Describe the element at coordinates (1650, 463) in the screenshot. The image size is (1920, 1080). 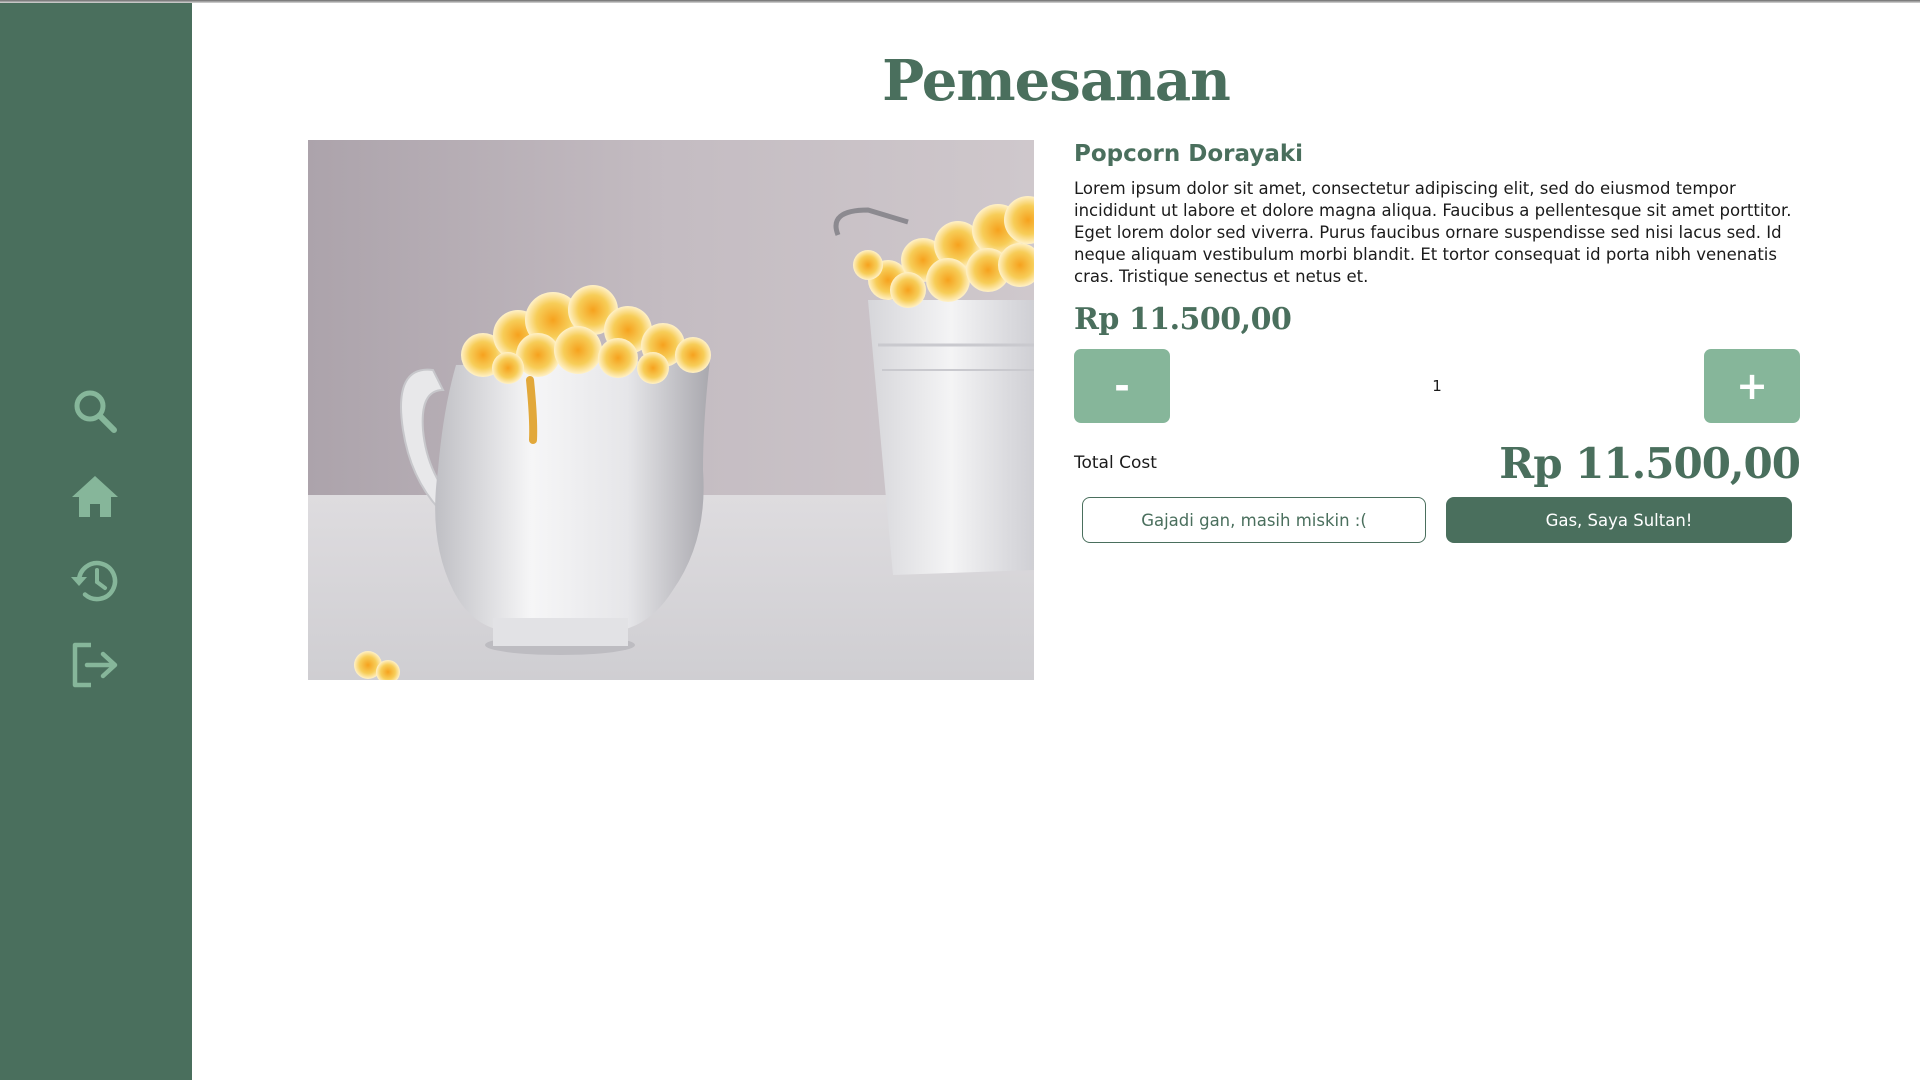
I see `total-cost-value: Rp 11.500,00` at that location.